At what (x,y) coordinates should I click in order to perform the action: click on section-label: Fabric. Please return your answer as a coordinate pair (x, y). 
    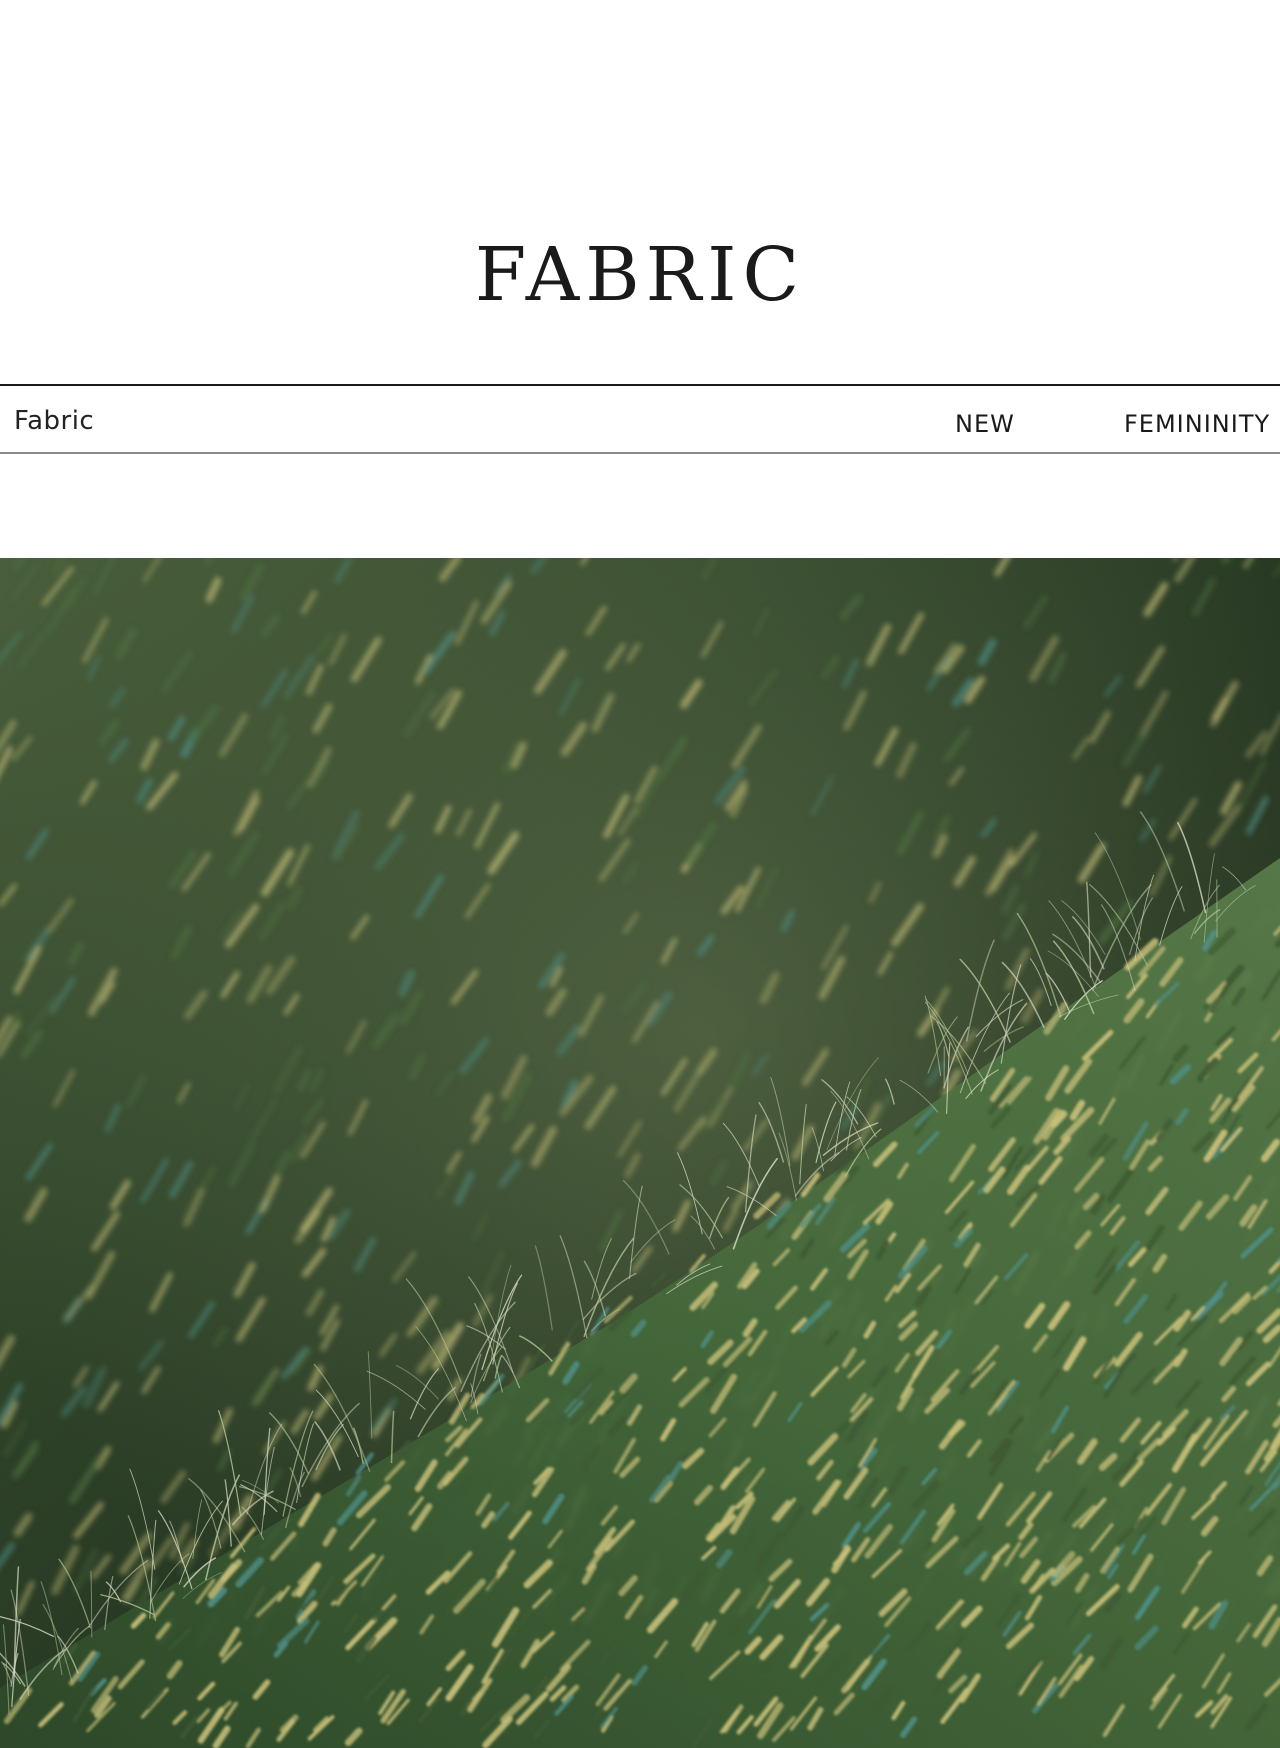
    Looking at the image, I should click on (54, 421).